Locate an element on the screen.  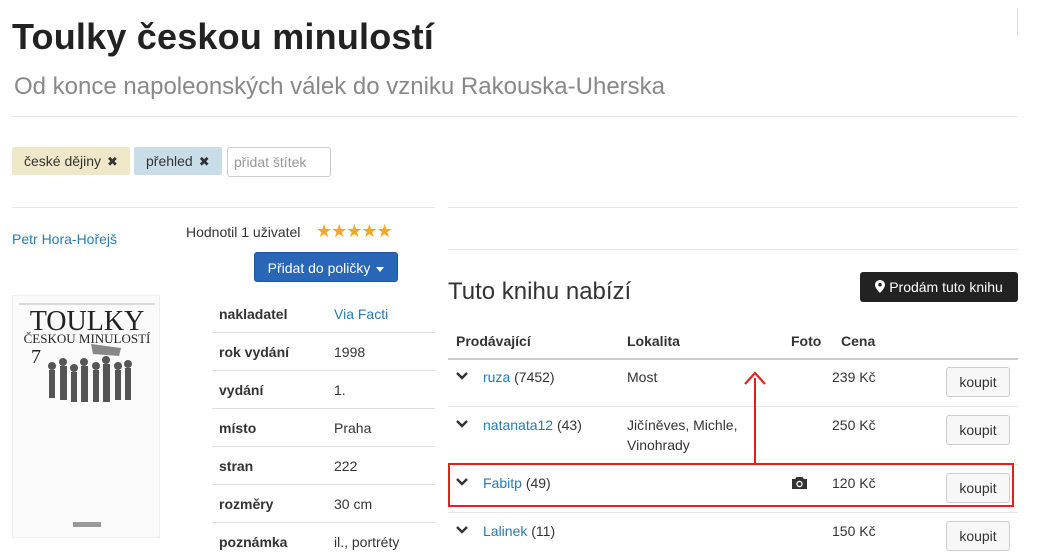
detail-row: nakladatel Via Facti is located at coordinates (323, 314).